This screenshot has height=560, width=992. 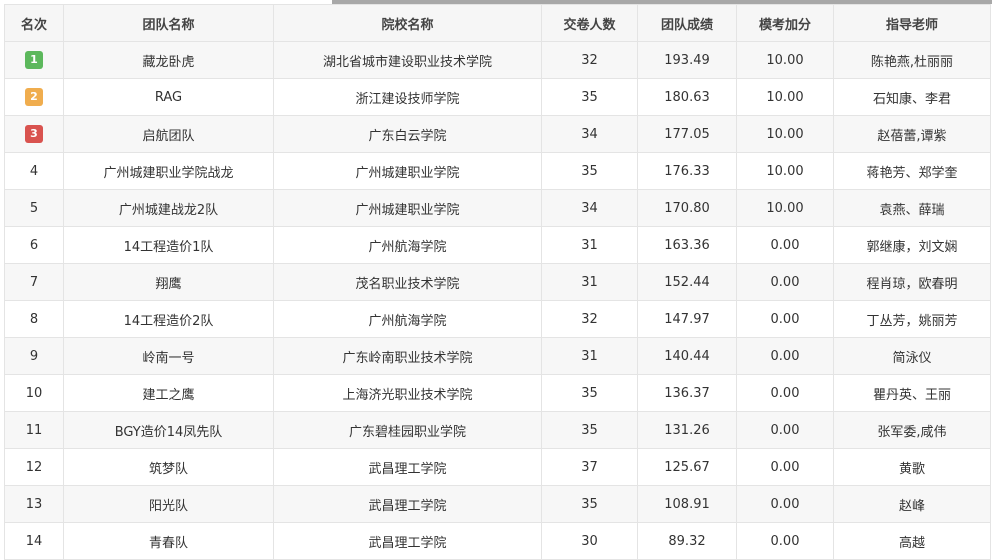 I want to click on team-name-cell: 14工程造价1队, so click(x=168, y=245).